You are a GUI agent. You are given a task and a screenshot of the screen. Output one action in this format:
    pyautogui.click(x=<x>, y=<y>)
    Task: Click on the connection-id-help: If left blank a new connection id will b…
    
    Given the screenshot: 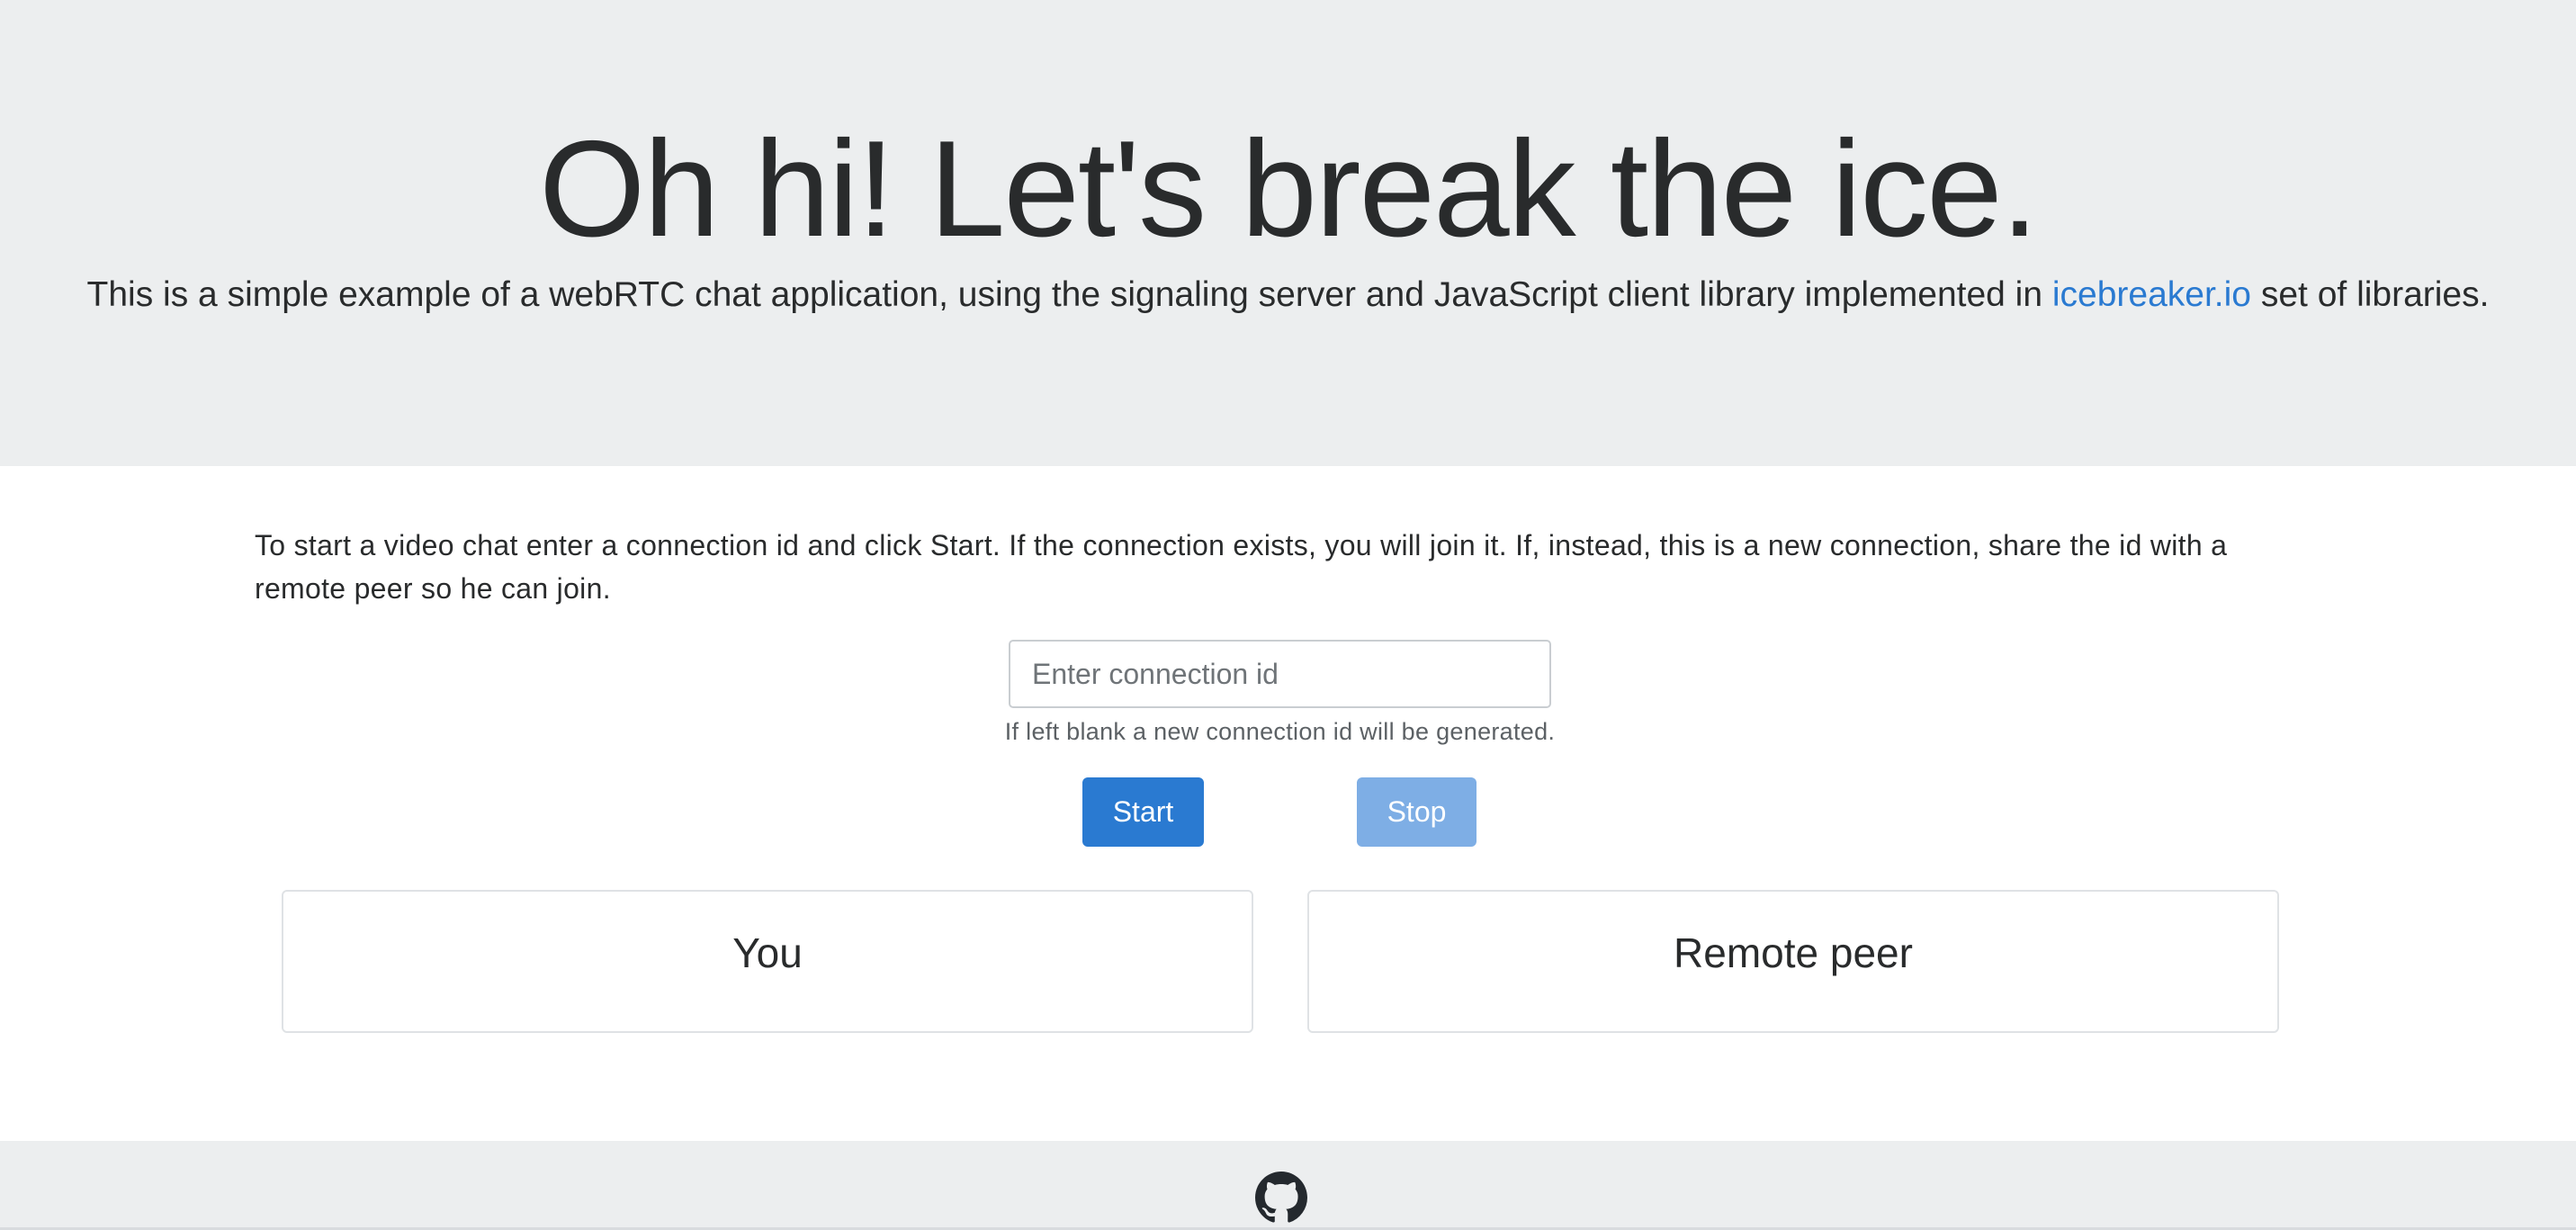 What is the action you would take?
    pyautogui.click(x=1280, y=731)
    